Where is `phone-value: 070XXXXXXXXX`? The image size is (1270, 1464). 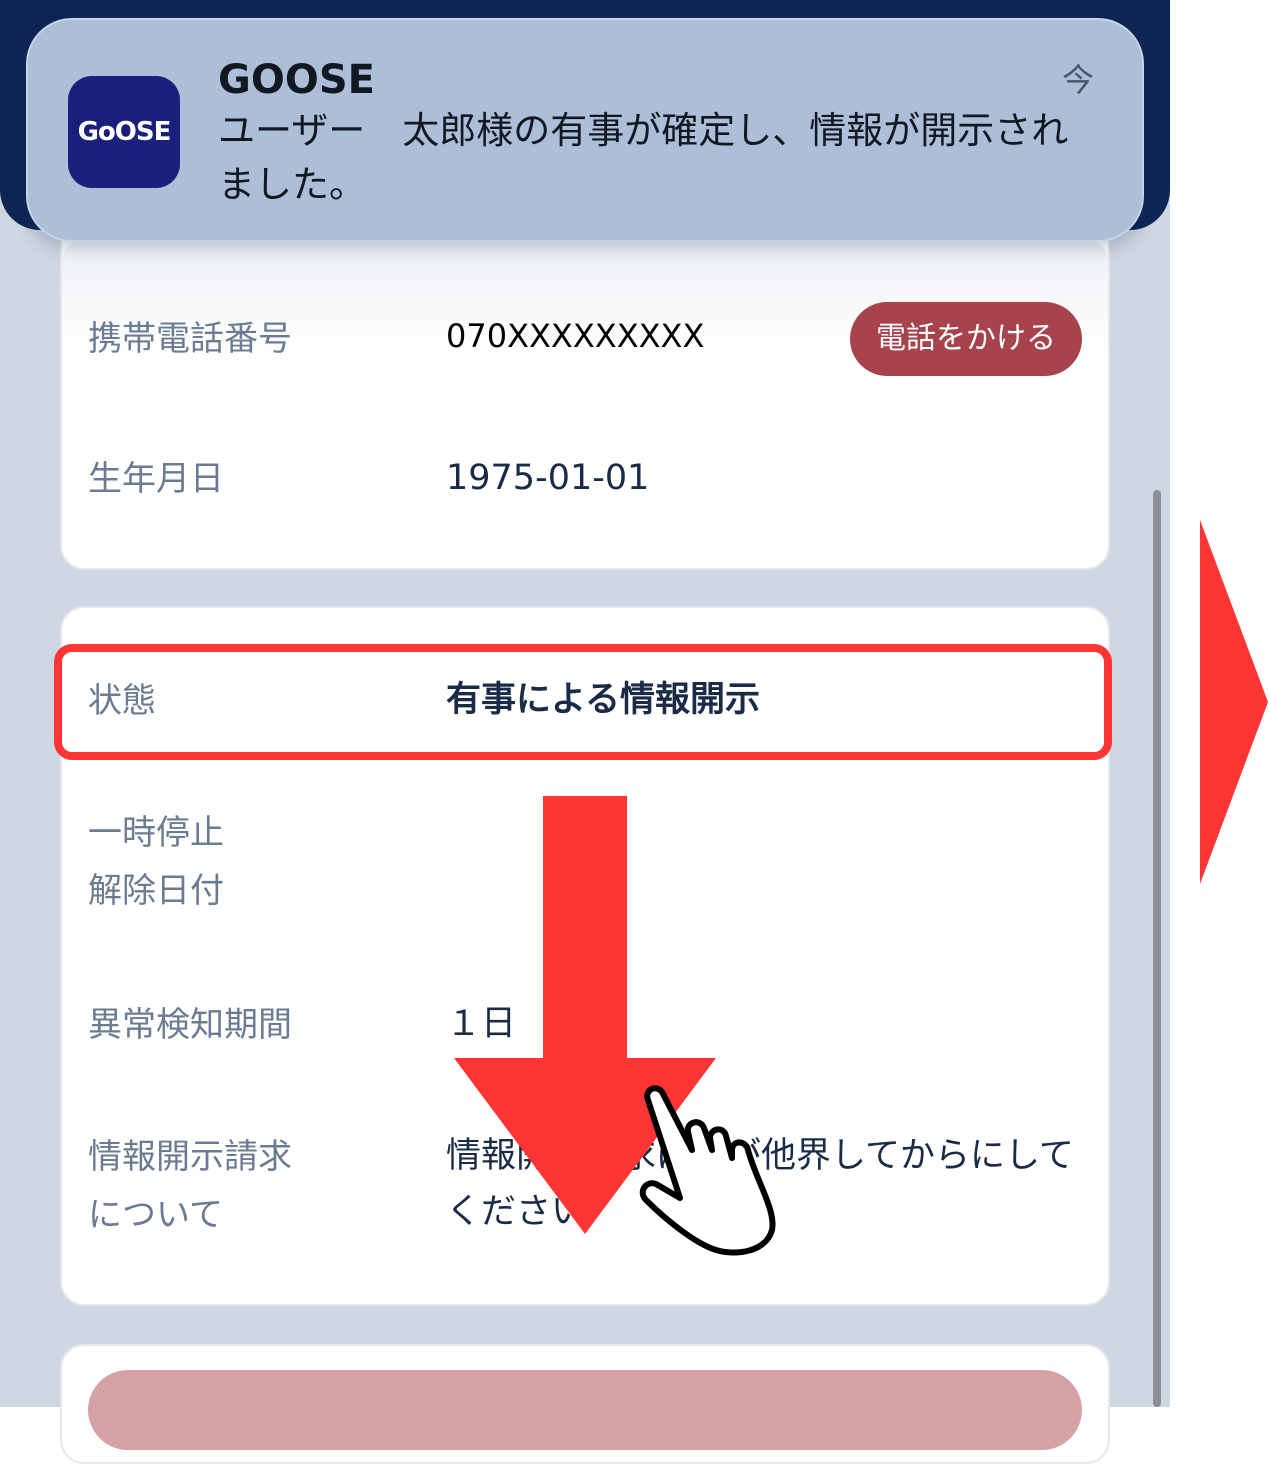
phone-value: 070XXXXXXXXX is located at coordinates (575, 336).